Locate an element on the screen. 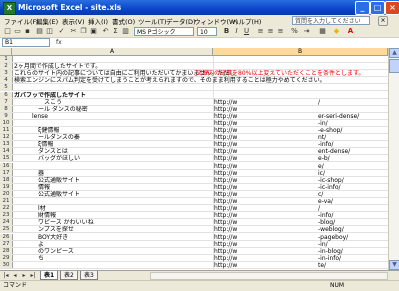 This screenshot has width=399, height=291. font-color-icon: A is located at coordinates (350, 31).